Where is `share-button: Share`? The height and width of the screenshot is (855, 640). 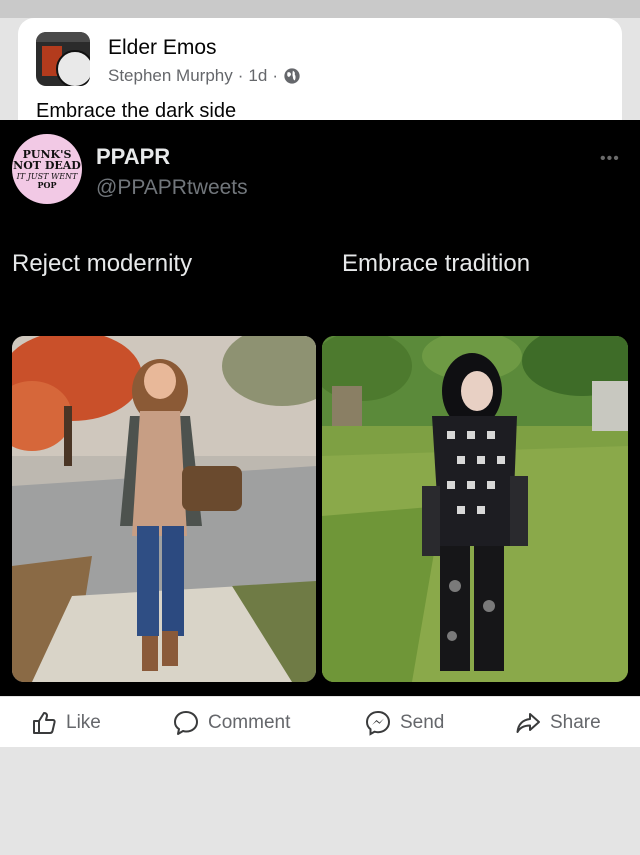
share-button: Share is located at coordinates (557, 723).